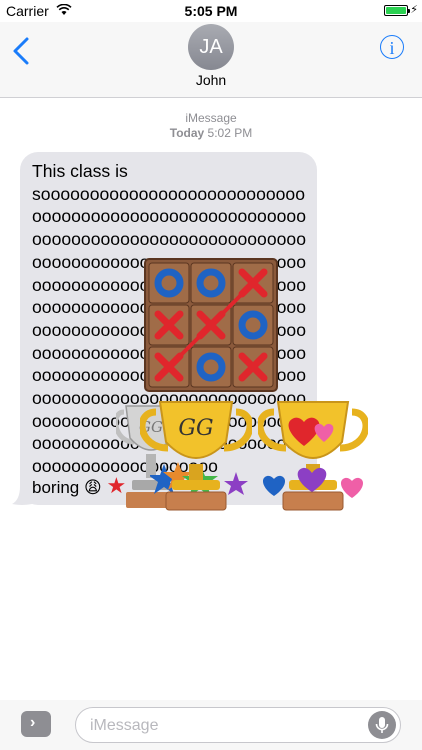  I want to click on message-last-line: boring 😩 ★, so click(79, 487).